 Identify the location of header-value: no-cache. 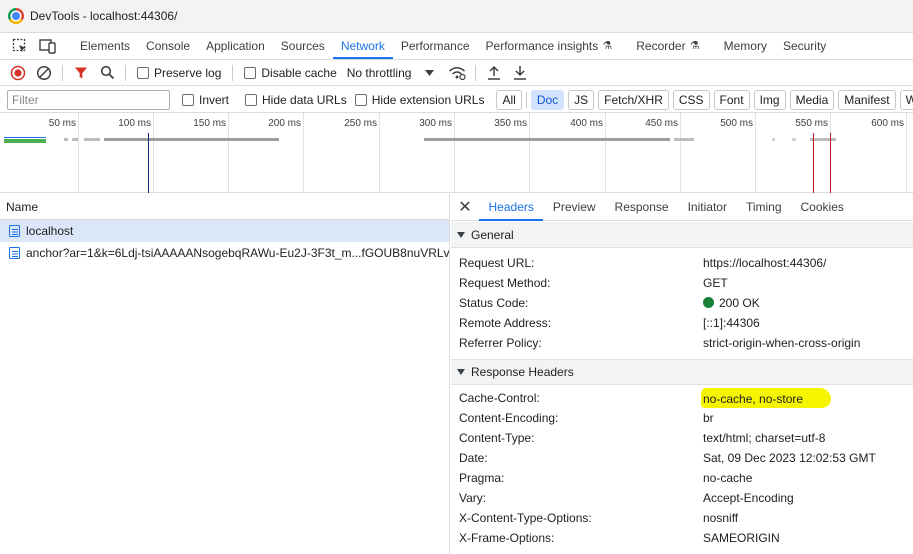
(728, 478).